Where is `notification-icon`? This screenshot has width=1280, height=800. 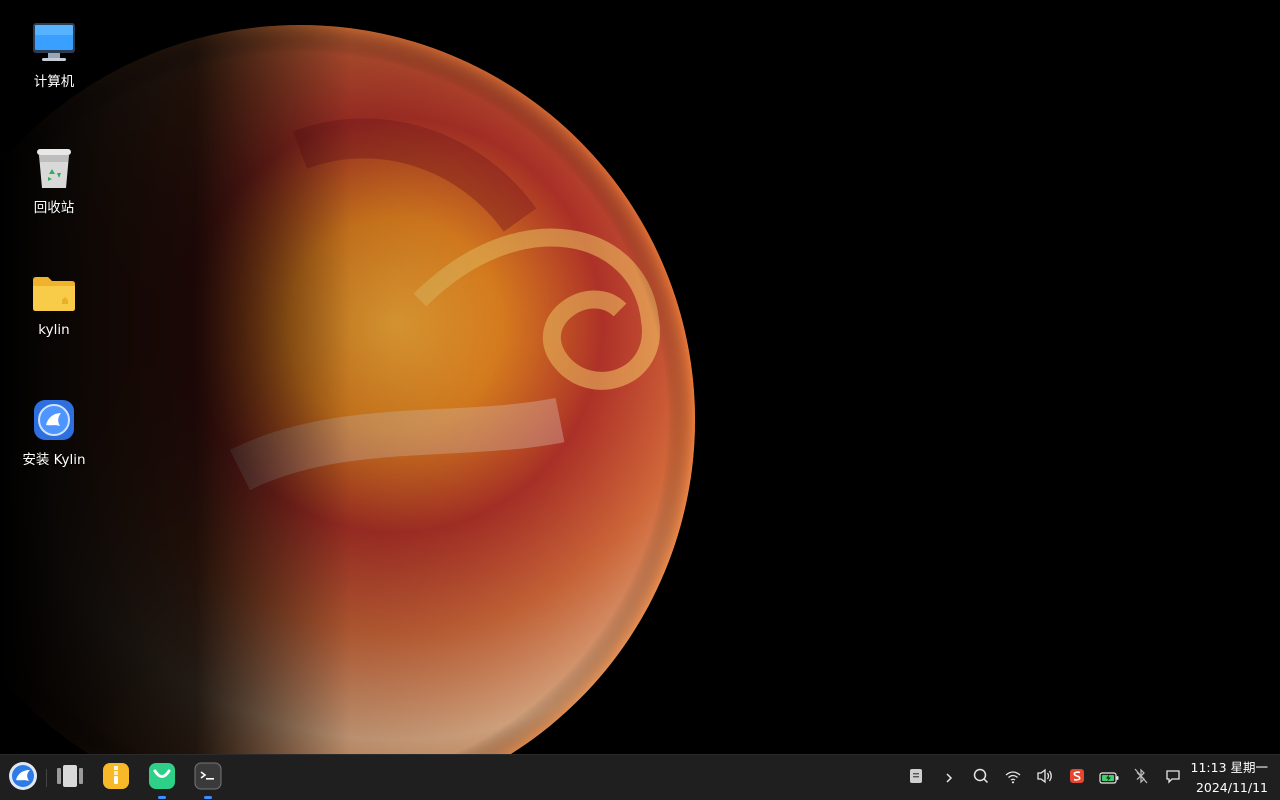
notification-icon is located at coordinates (1173, 778).